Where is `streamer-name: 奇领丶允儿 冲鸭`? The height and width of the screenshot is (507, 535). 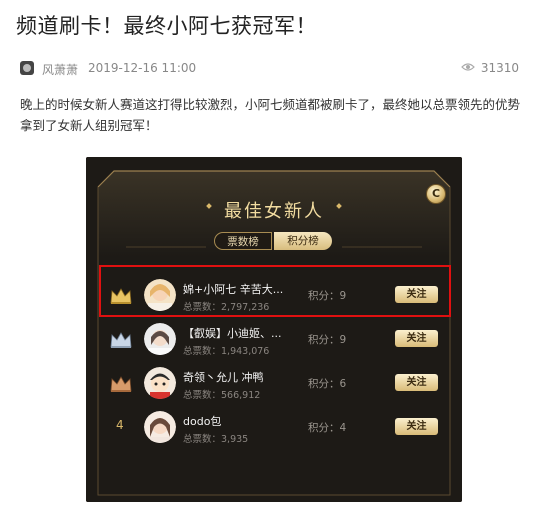 streamer-name: 奇领丶允儿 冲鸭 is located at coordinates (233, 377).